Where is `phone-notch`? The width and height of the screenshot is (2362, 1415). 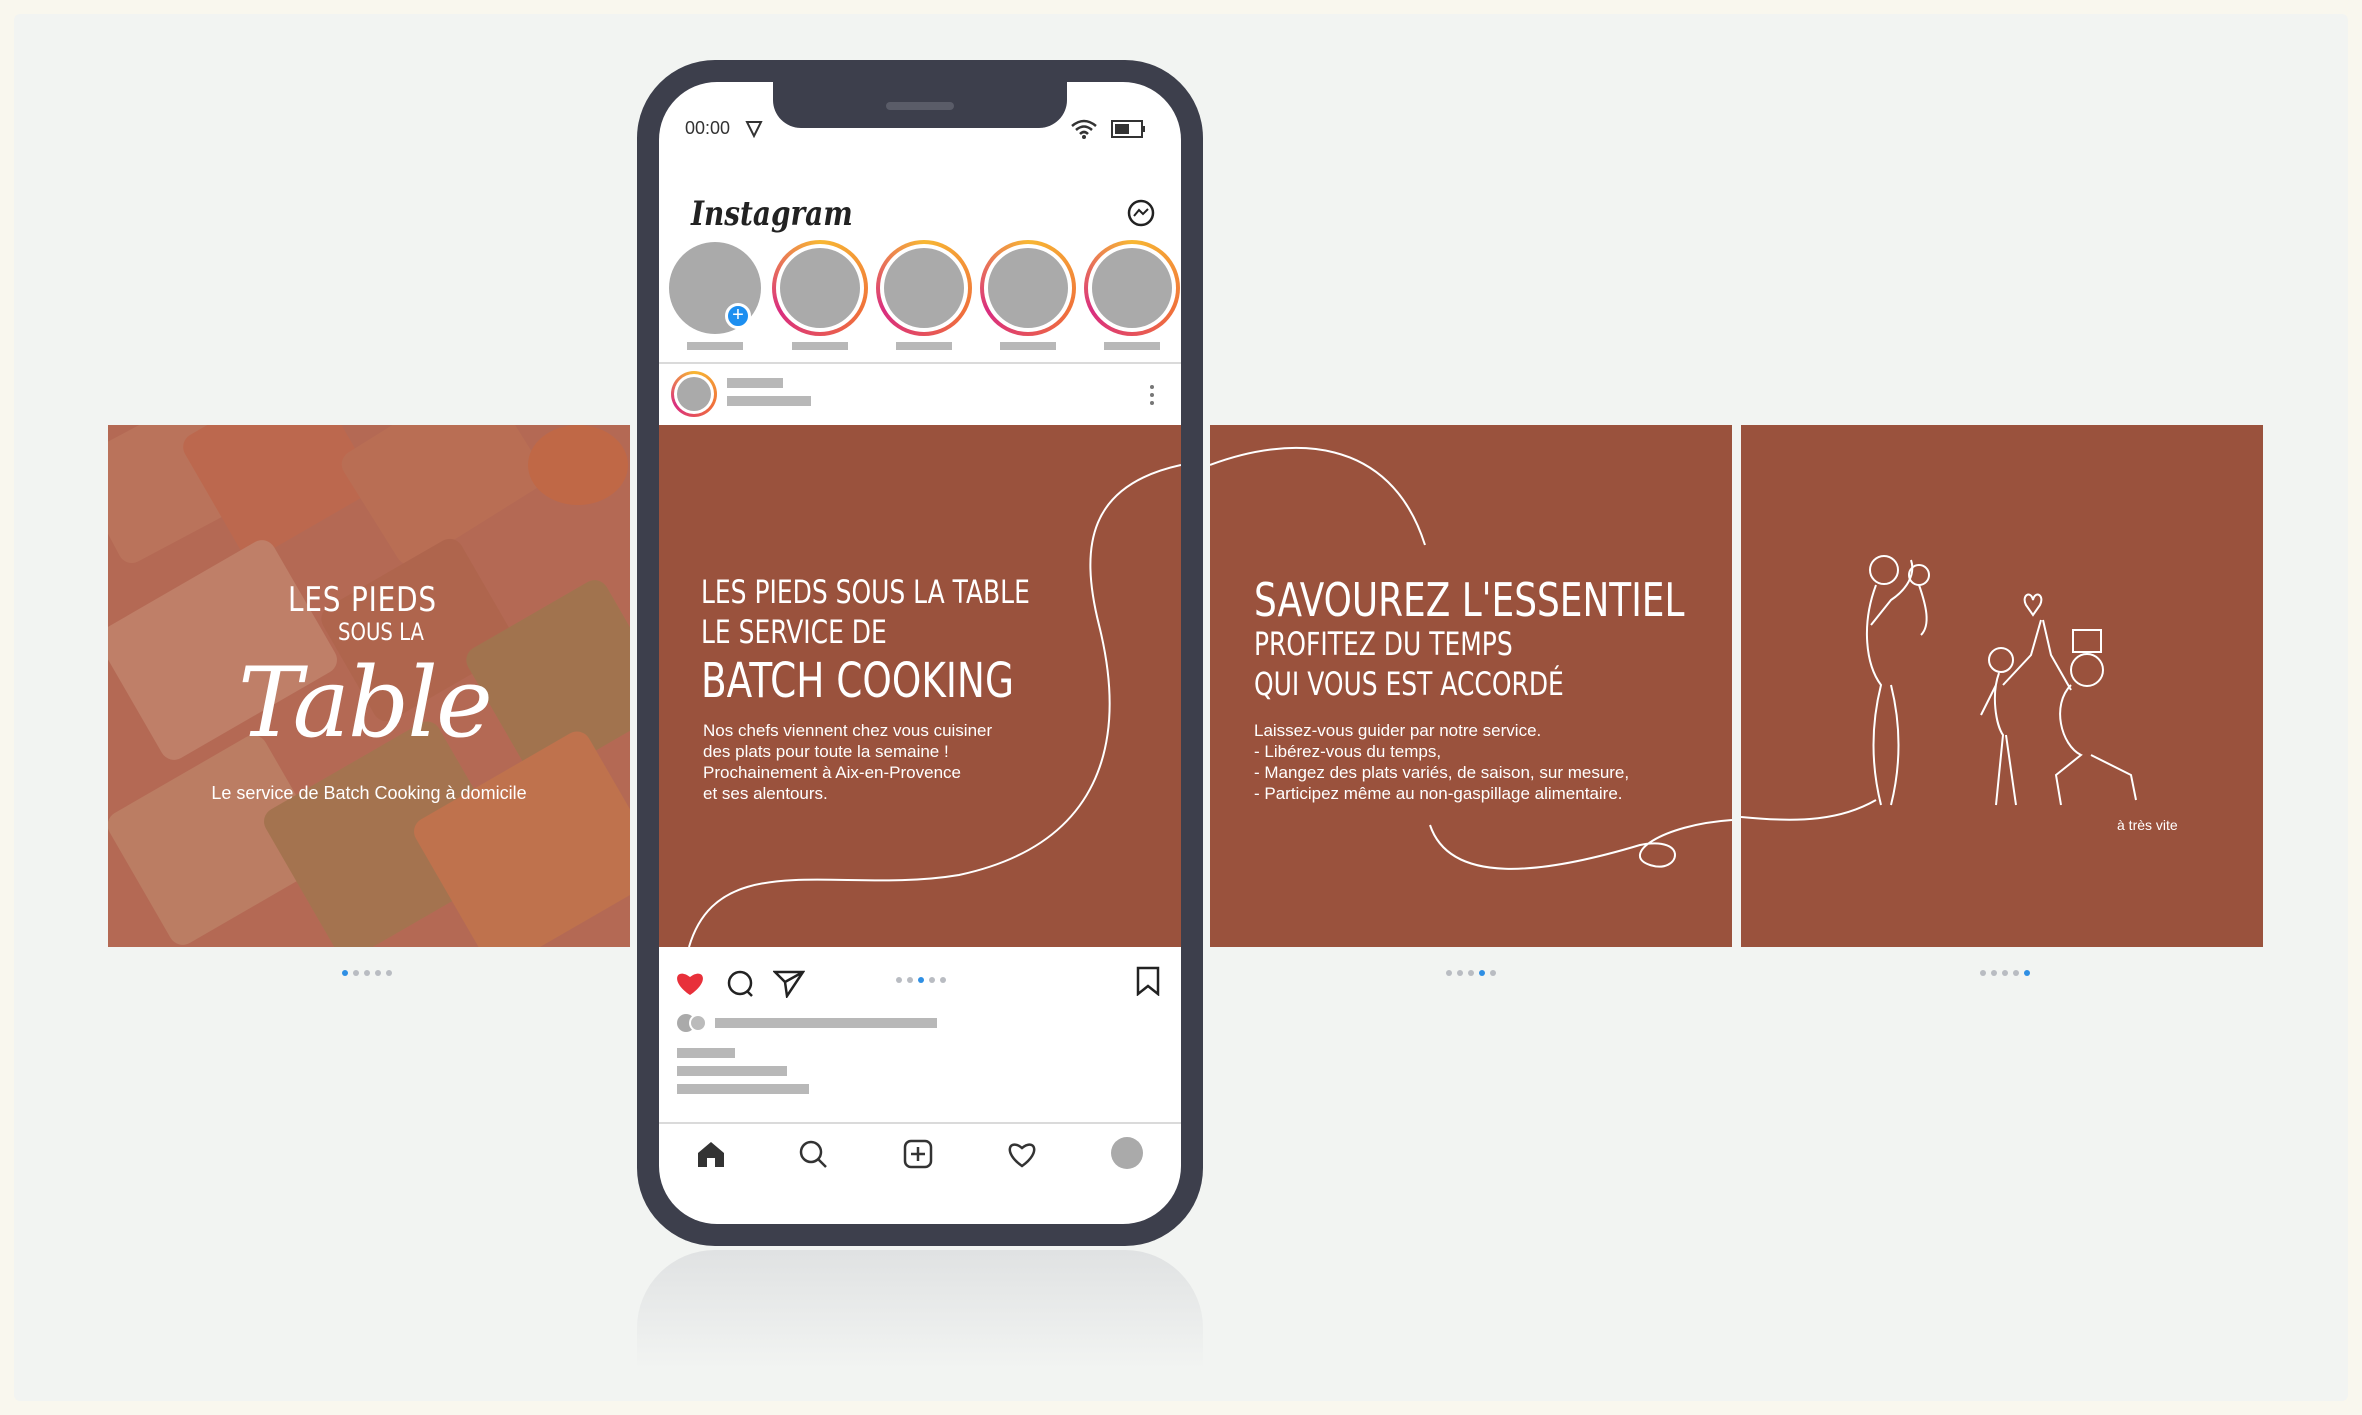
phone-notch is located at coordinates (920, 105).